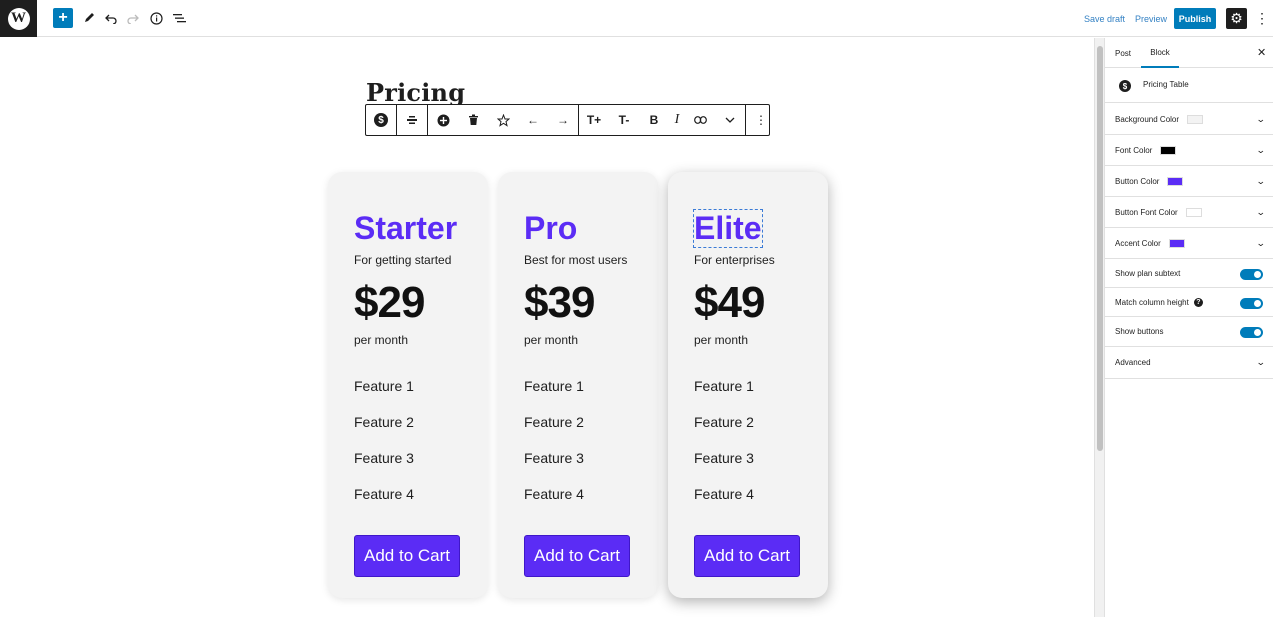  I want to click on help-icon: ?, so click(1198, 302).